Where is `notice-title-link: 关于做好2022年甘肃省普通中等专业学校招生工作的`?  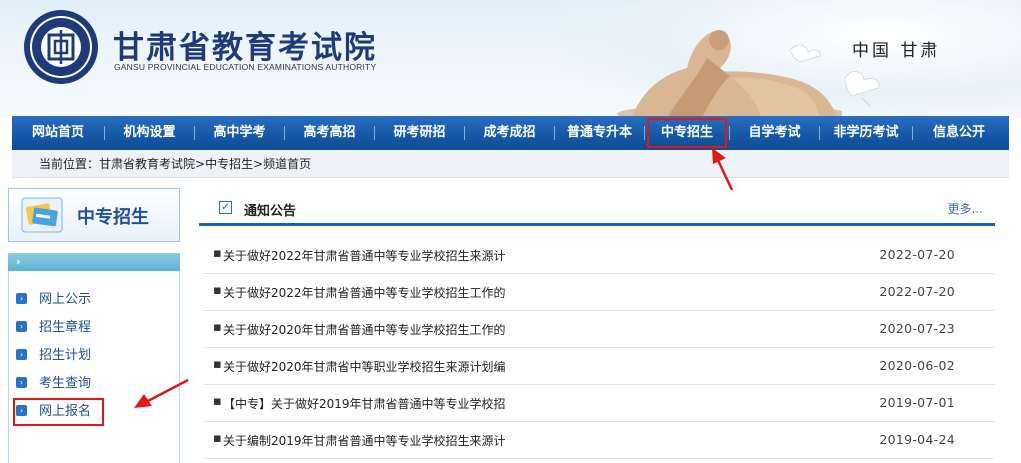 notice-title-link: 关于做好2022年甘肃省普通中等专业学校招生工作的 is located at coordinates (364, 292).